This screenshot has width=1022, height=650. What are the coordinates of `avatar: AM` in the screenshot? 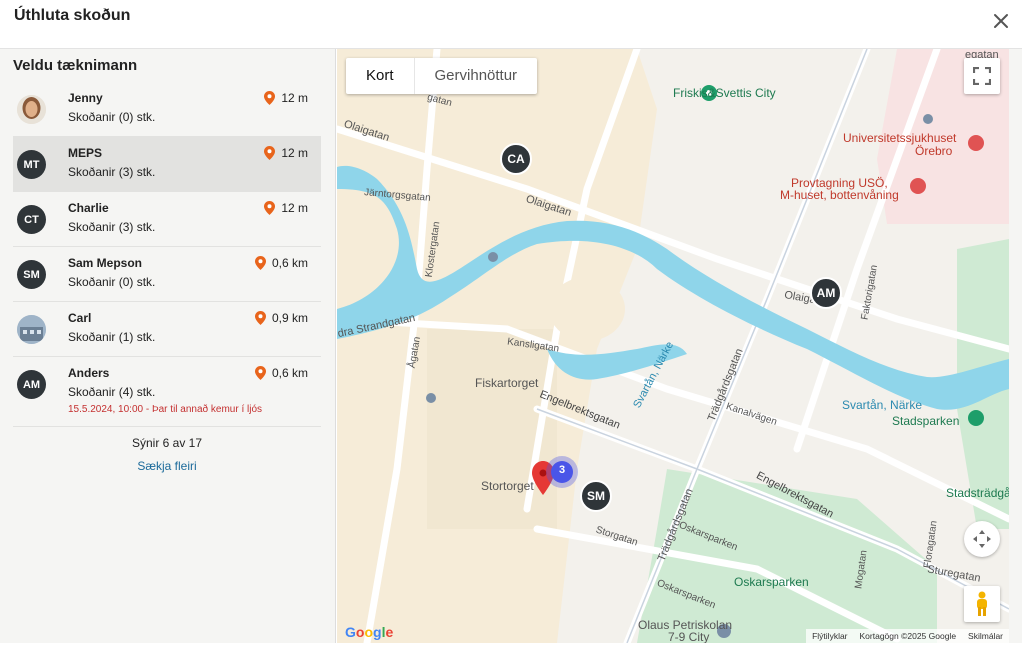 It's located at (31, 384).